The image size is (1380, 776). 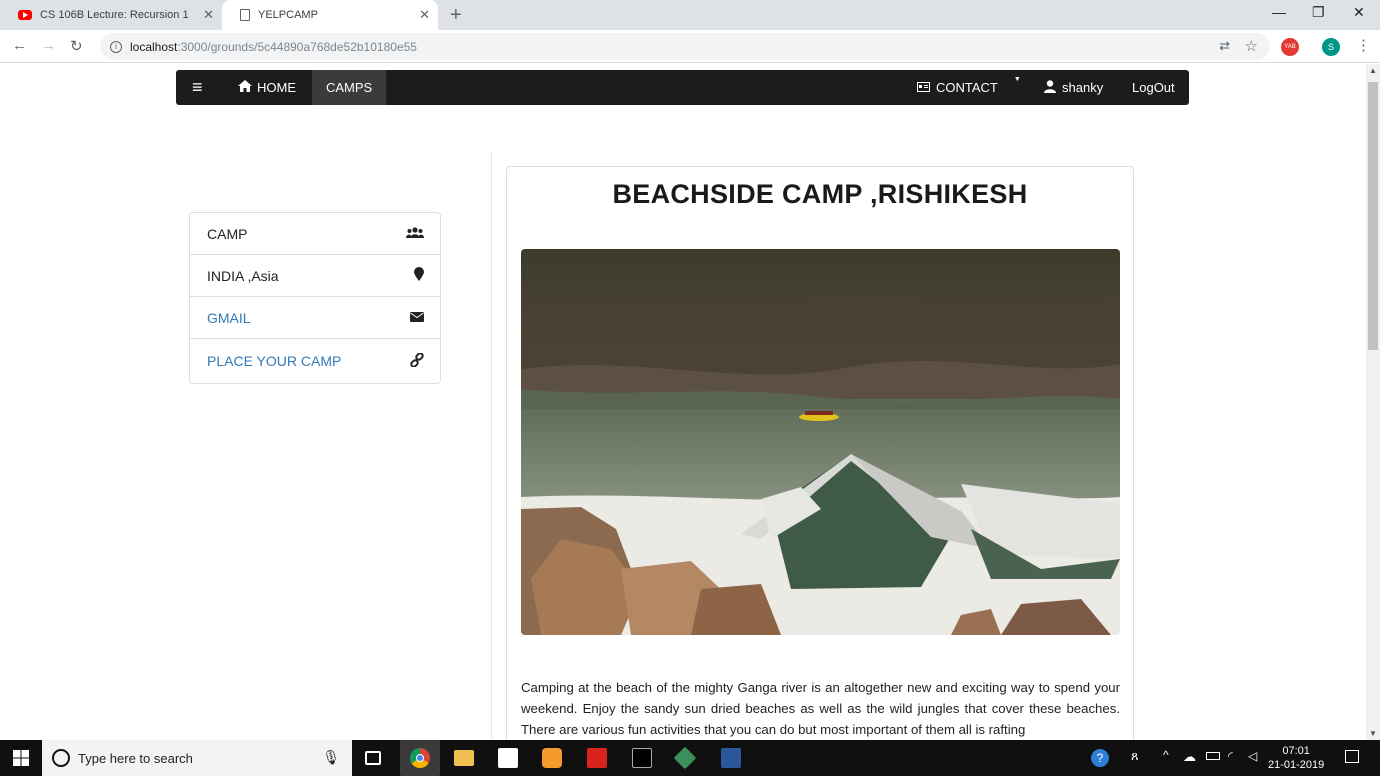 What do you see at coordinates (1373, 733) in the screenshot?
I see `scroll-down-icon: ▼` at bounding box center [1373, 733].